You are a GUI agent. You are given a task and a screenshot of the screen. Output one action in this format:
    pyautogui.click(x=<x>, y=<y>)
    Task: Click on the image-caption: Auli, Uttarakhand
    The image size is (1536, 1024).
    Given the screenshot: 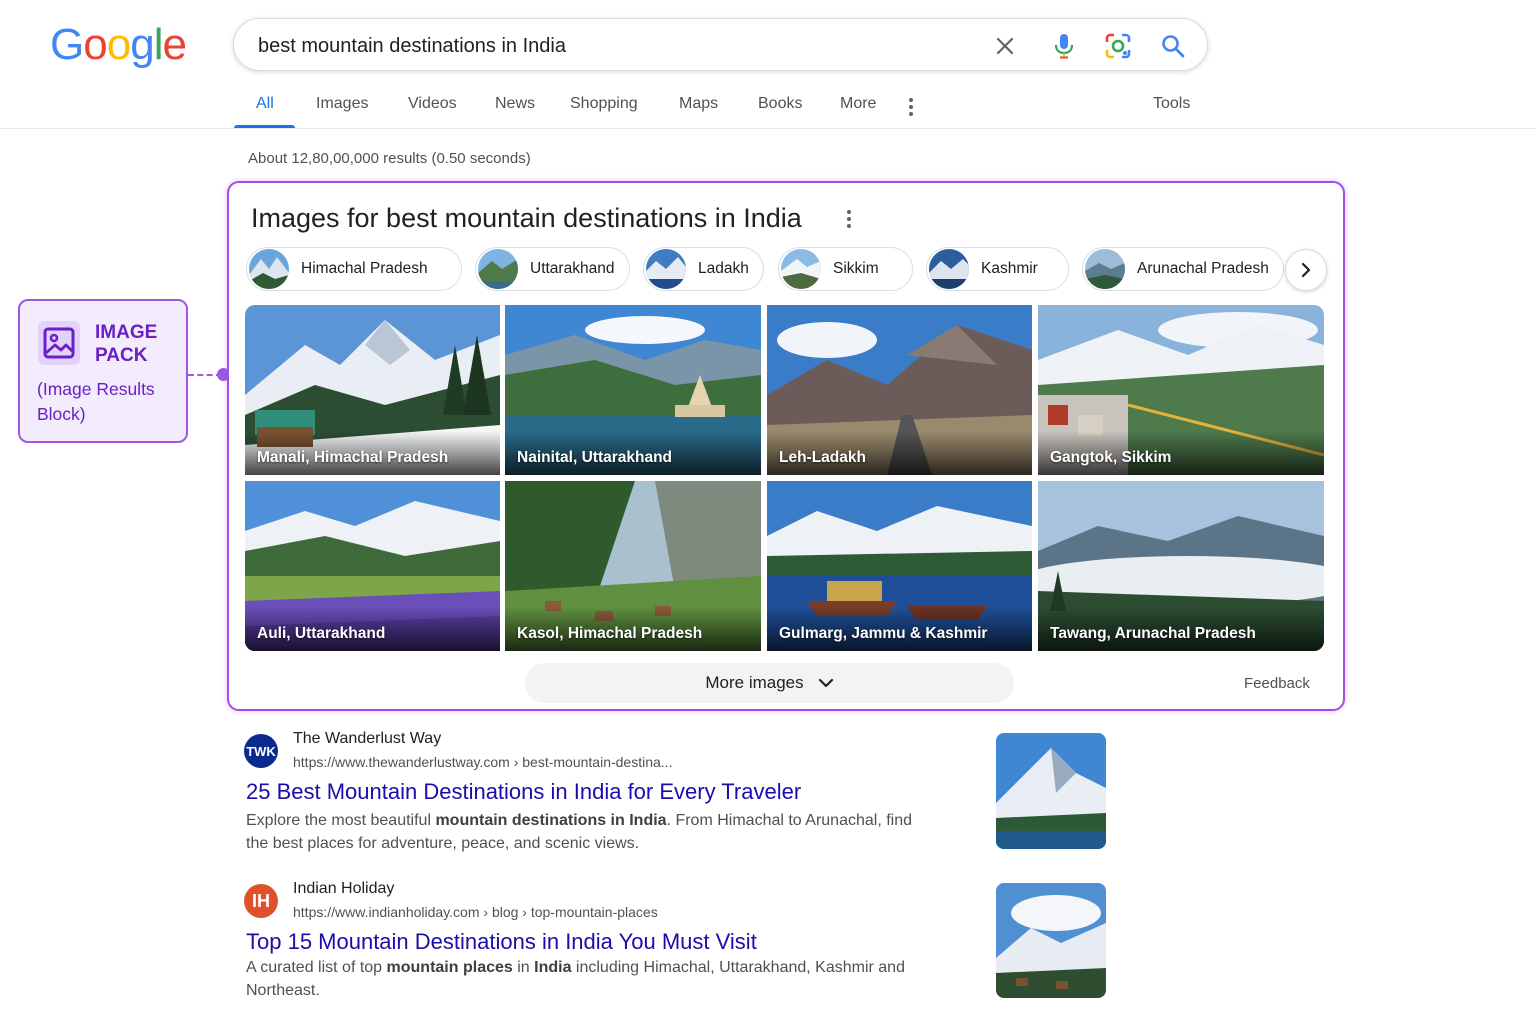 What is the action you would take?
    pyautogui.click(x=321, y=633)
    